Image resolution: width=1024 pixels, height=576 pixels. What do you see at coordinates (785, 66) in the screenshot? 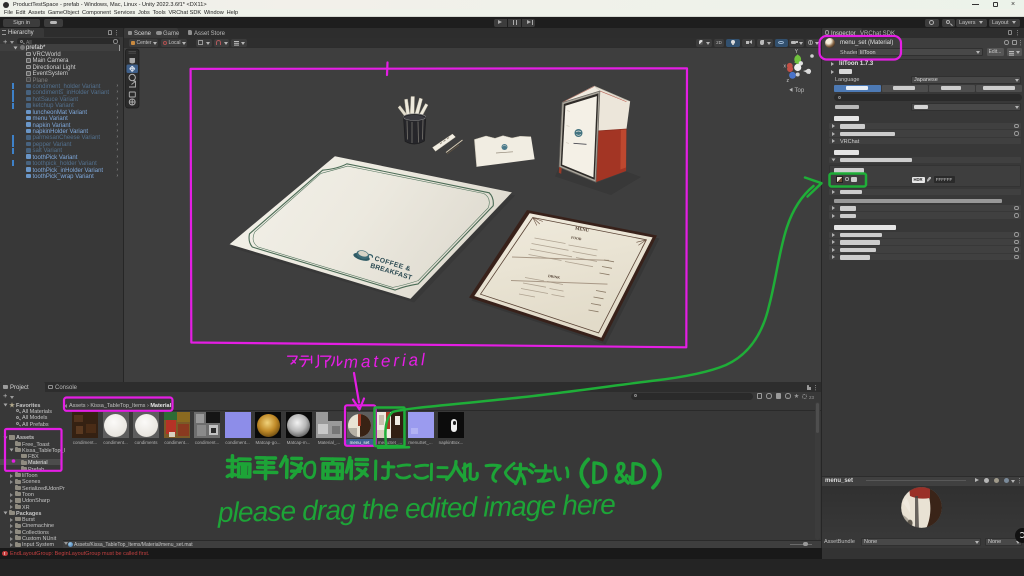
I see `svg-text: x` at bounding box center [785, 66].